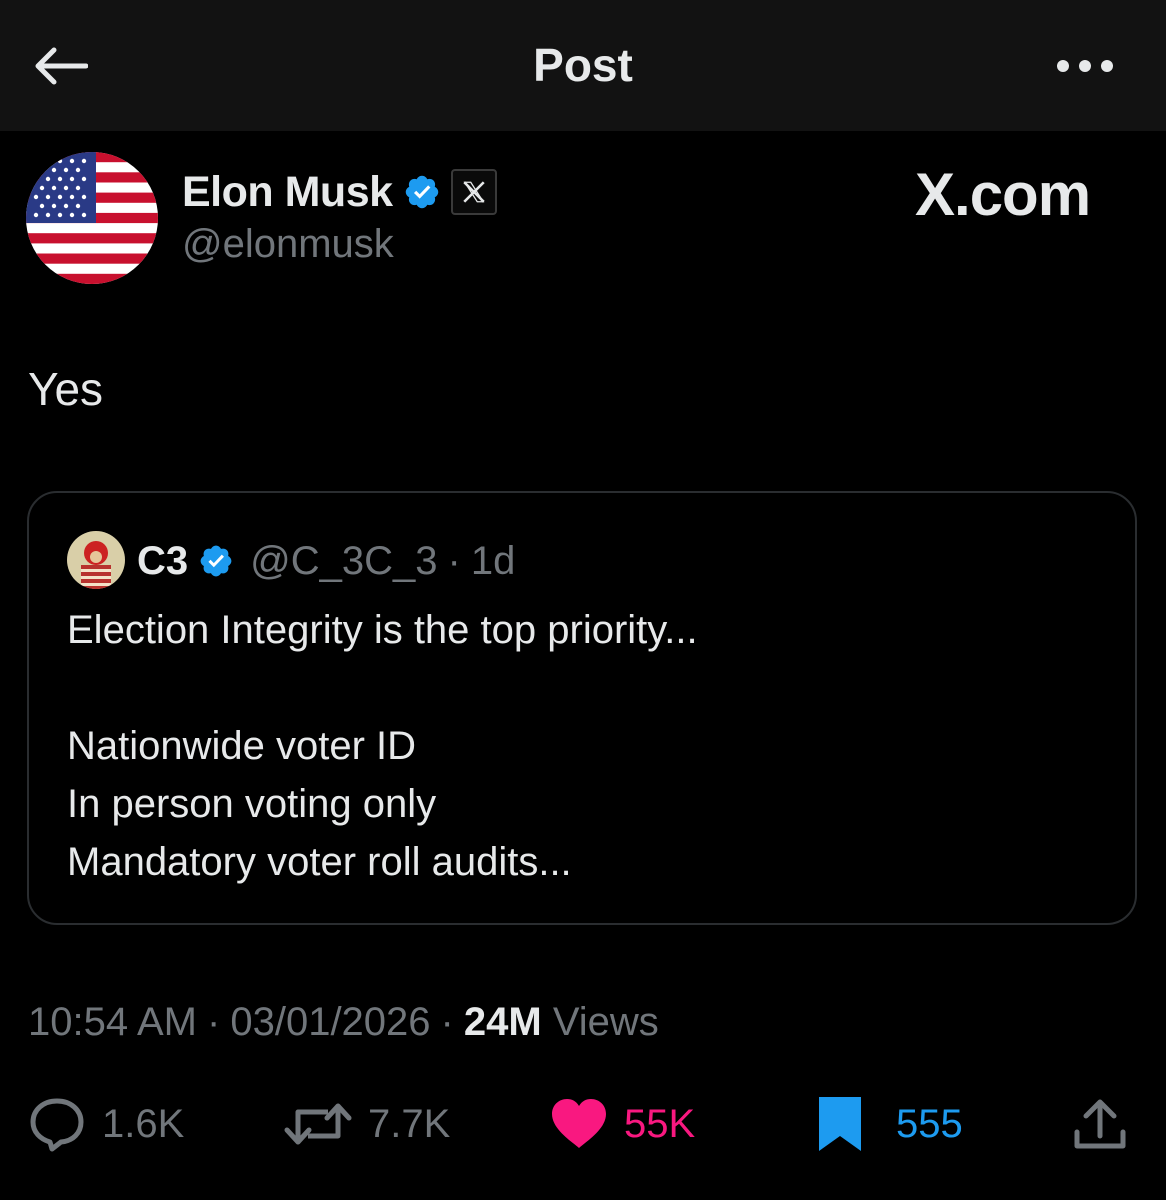 This screenshot has height=1200, width=1166. I want to click on repost-arrows-icon, so click(318, 1124).